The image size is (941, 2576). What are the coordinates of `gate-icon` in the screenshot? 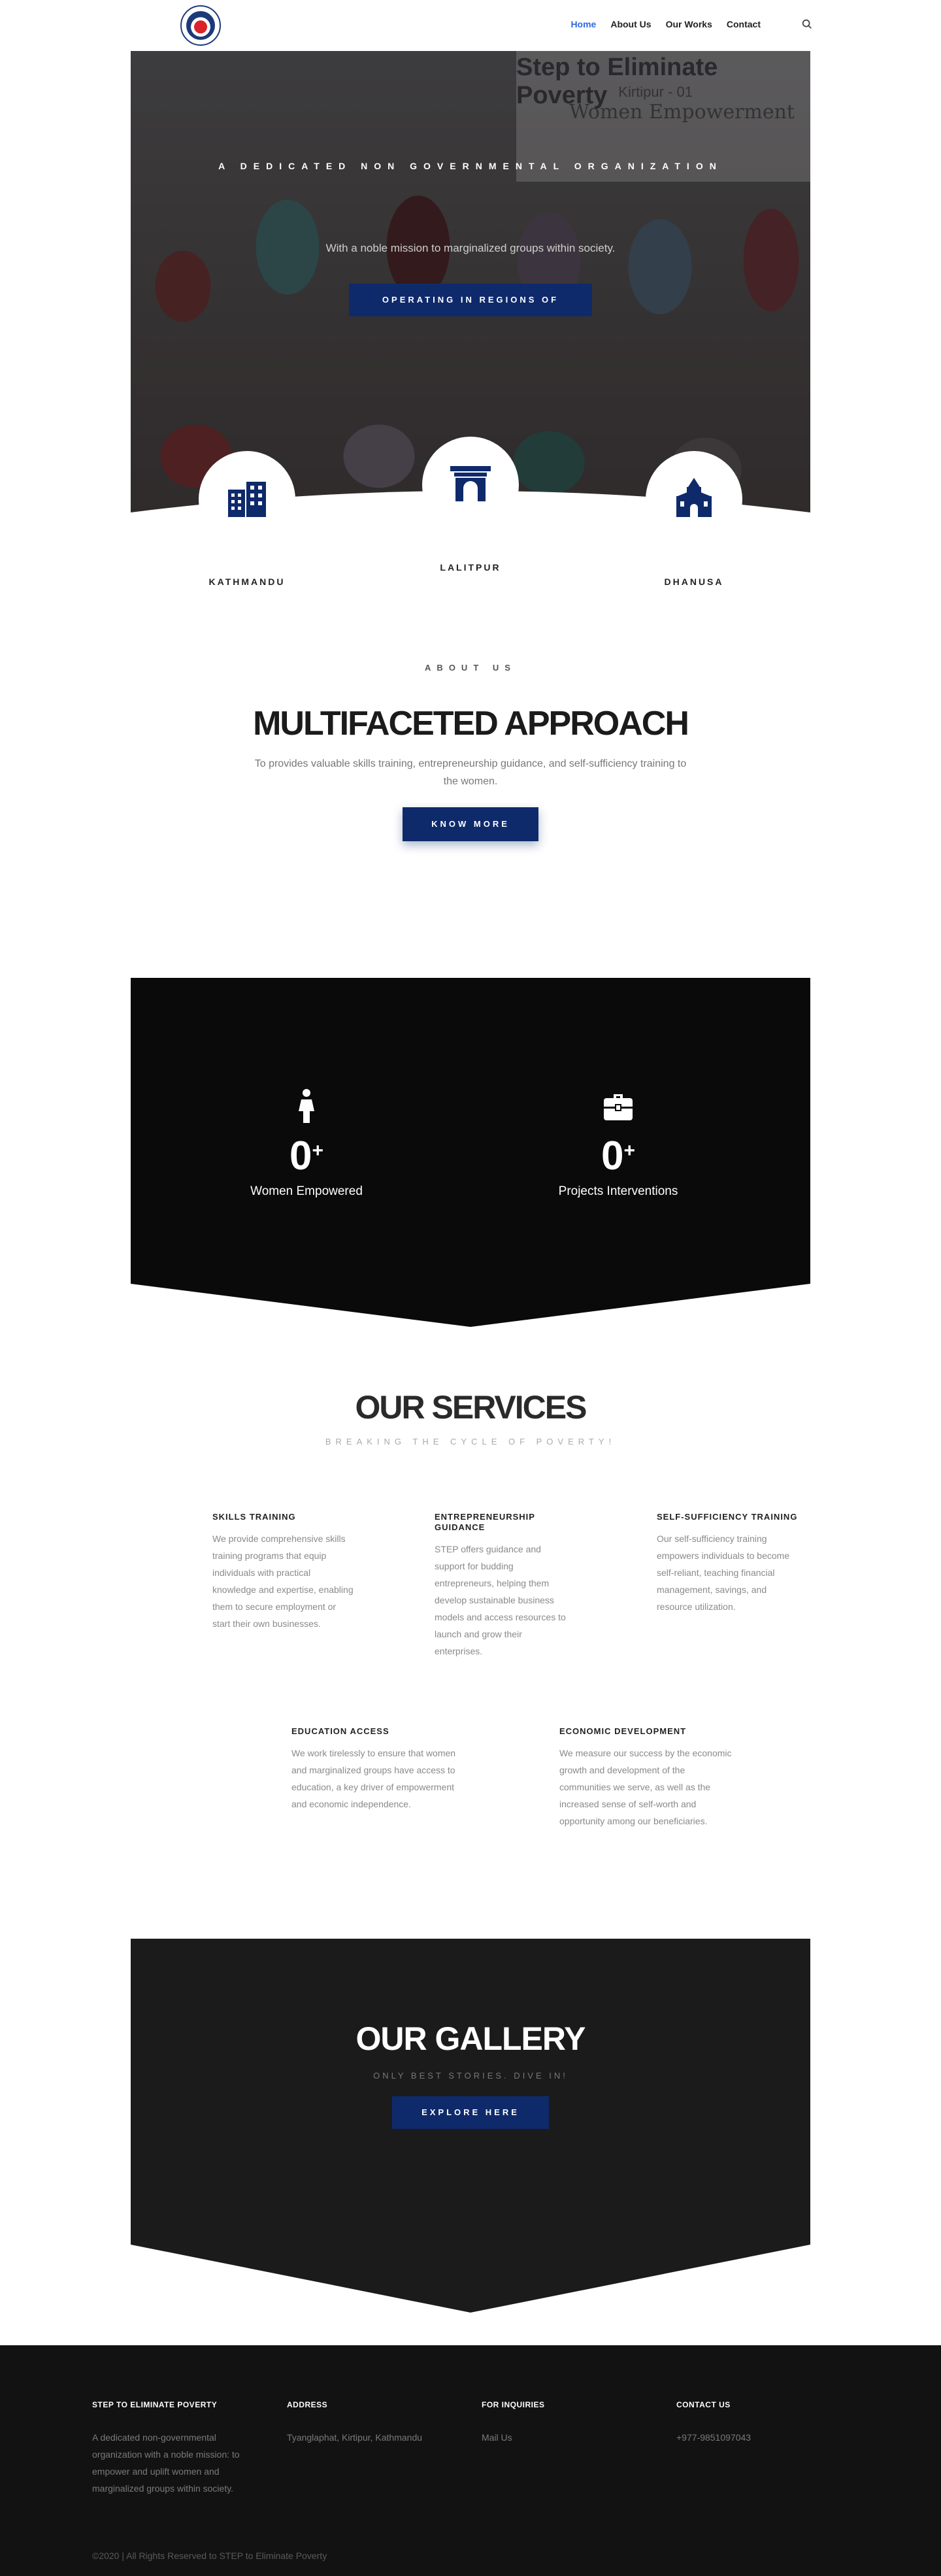 It's located at (470, 486).